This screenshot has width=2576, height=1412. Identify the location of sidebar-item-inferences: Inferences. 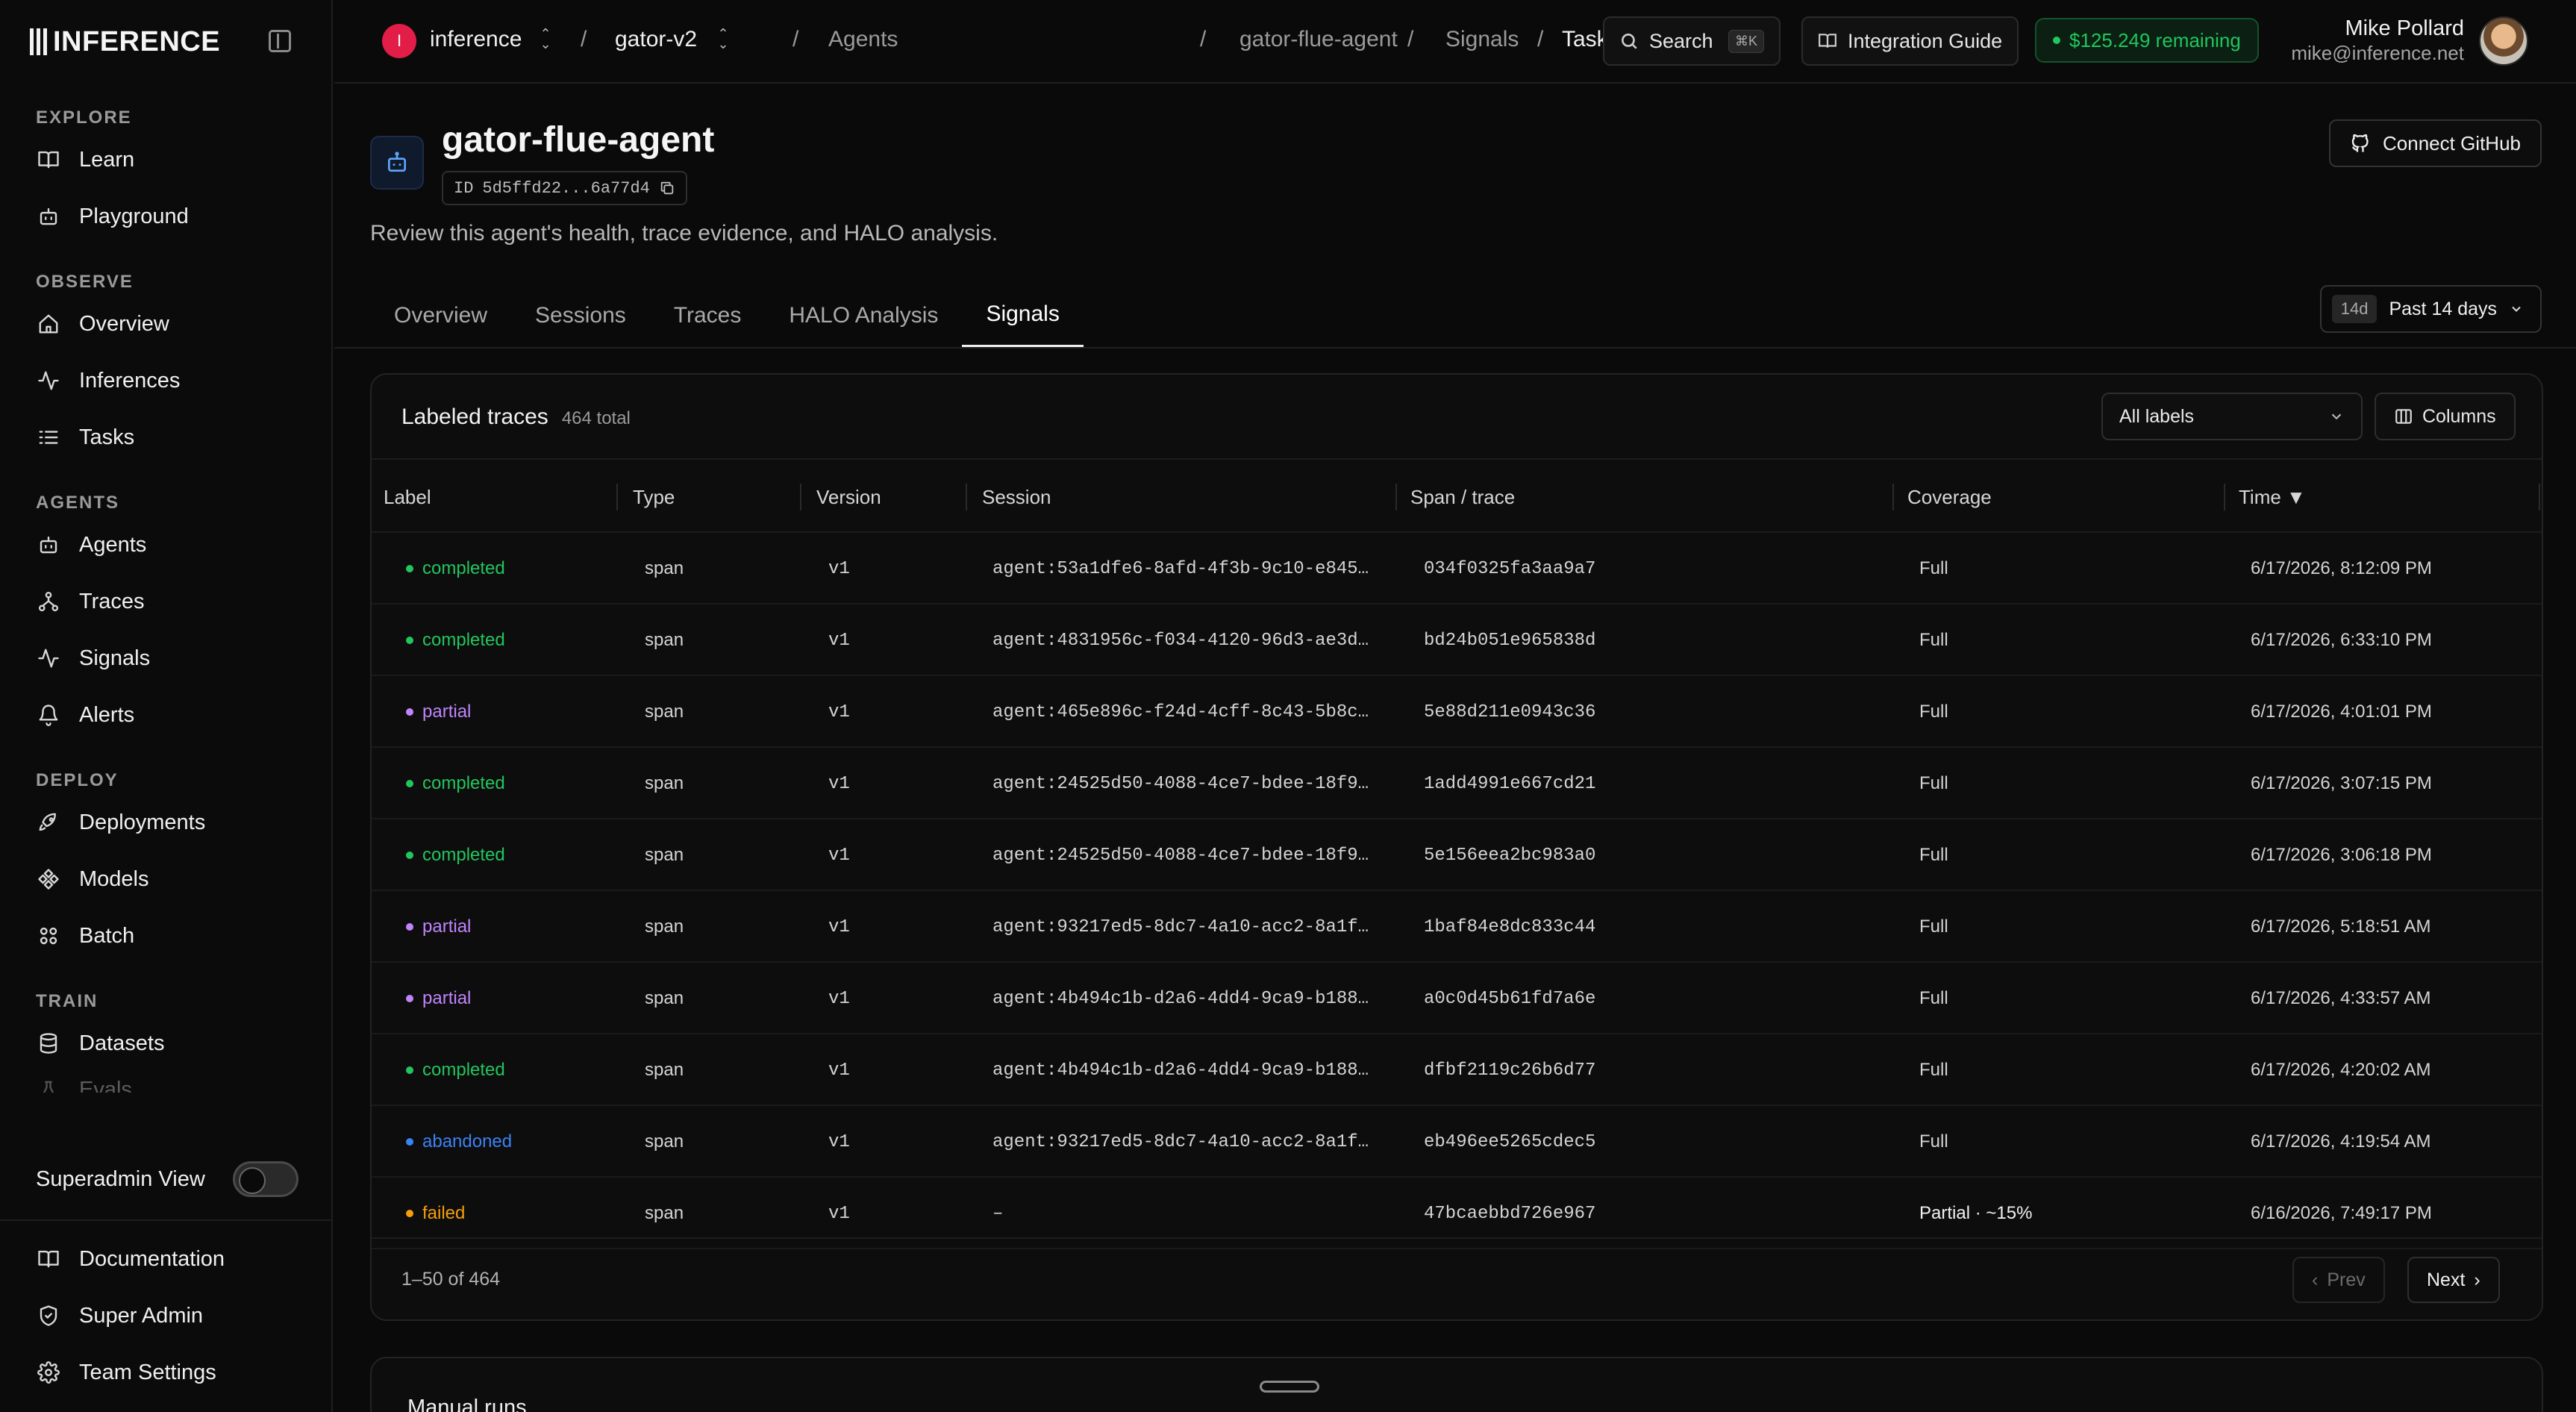
(168, 380).